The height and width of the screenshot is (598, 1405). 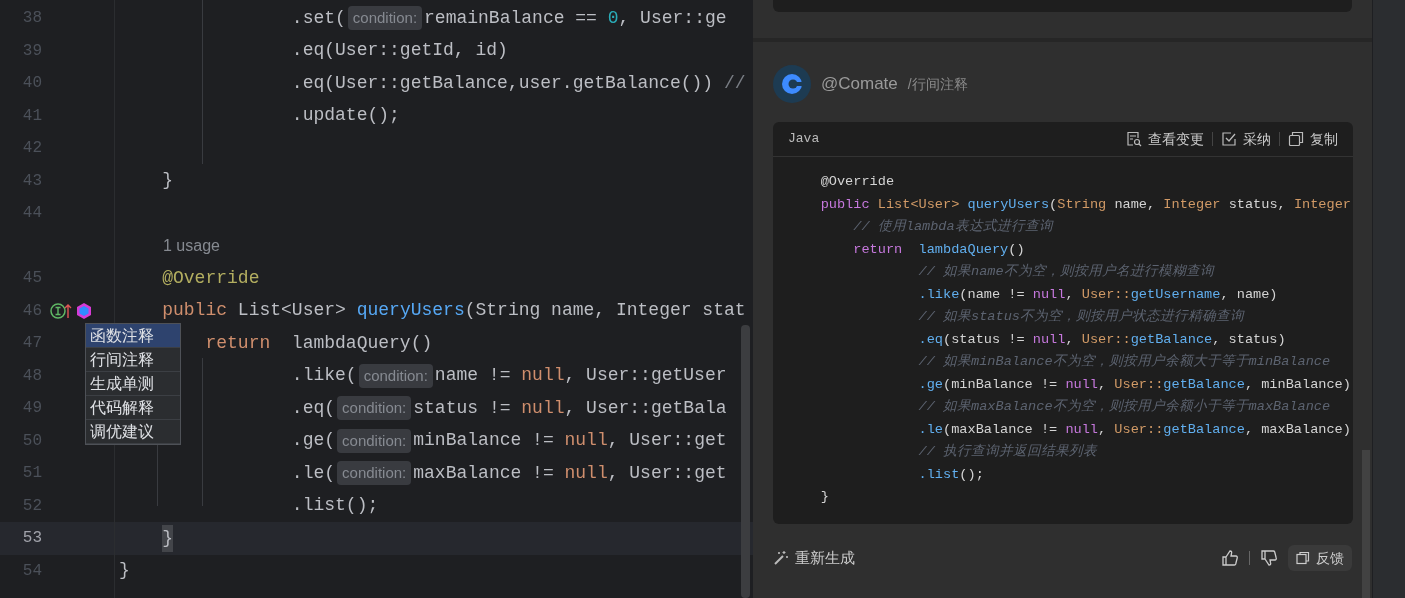 What do you see at coordinates (133, 408) in the screenshot?
I see `menu-item: 代码解释` at bounding box center [133, 408].